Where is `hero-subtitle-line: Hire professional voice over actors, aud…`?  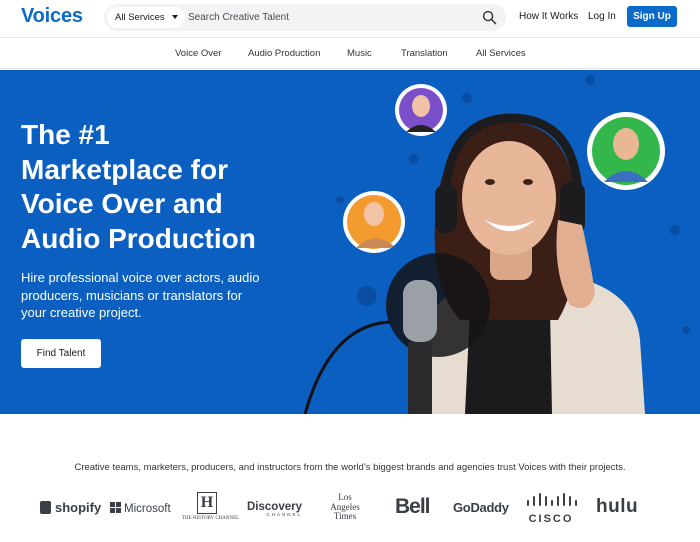 hero-subtitle-line: Hire professional voice over actors, aud… is located at coordinates (140, 277).